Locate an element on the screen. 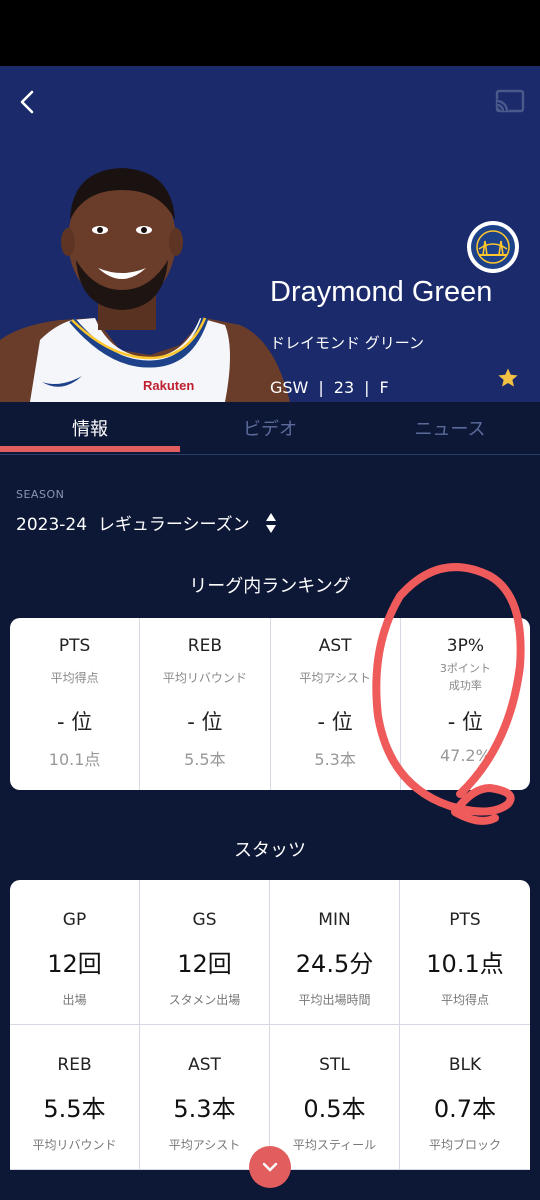  ranking-item-ast: AST 平均アシスト - 位 5.3本 is located at coordinates (336, 704).